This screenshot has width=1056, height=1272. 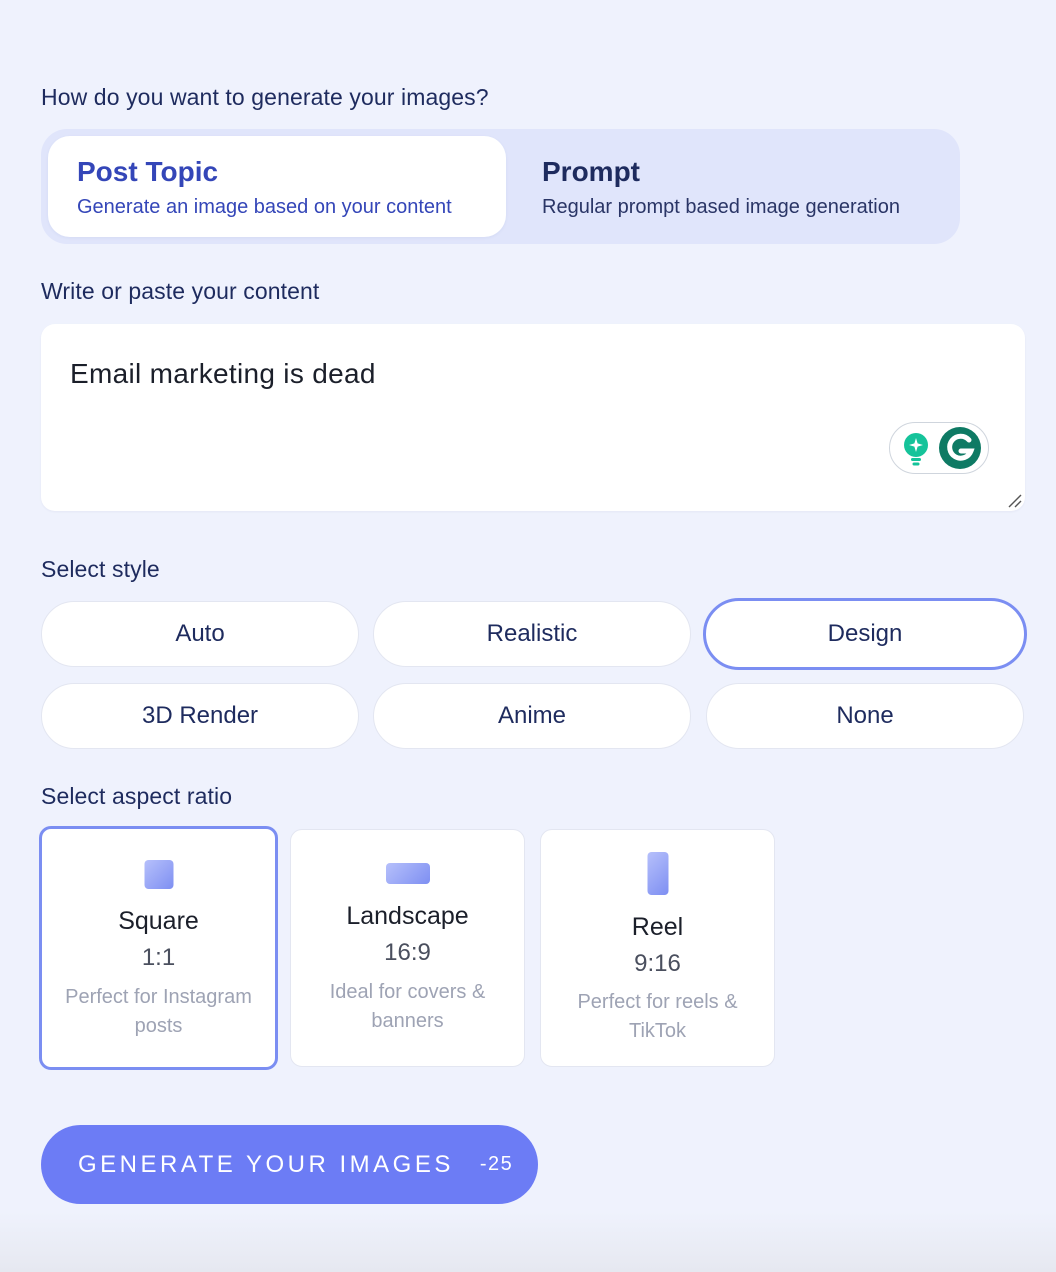 I want to click on mode-title: Post Topic, so click(x=148, y=171).